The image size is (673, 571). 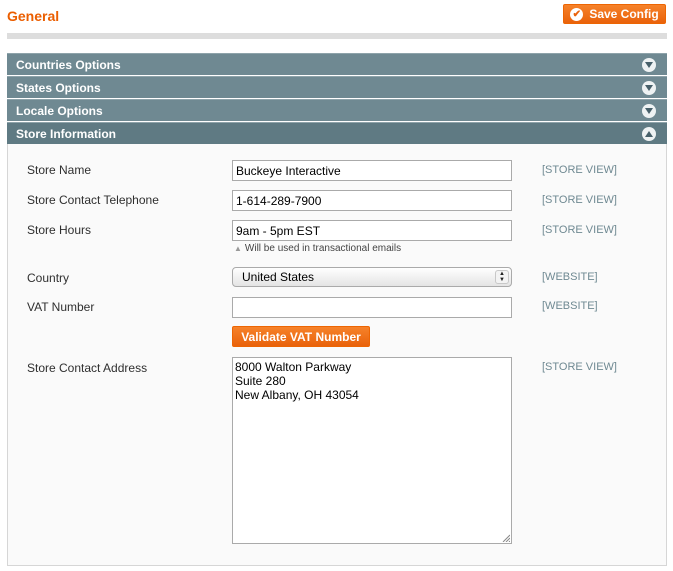 What do you see at coordinates (372, 170) in the screenshot?
I see `store-name-input` at bounding box center [372, 170].